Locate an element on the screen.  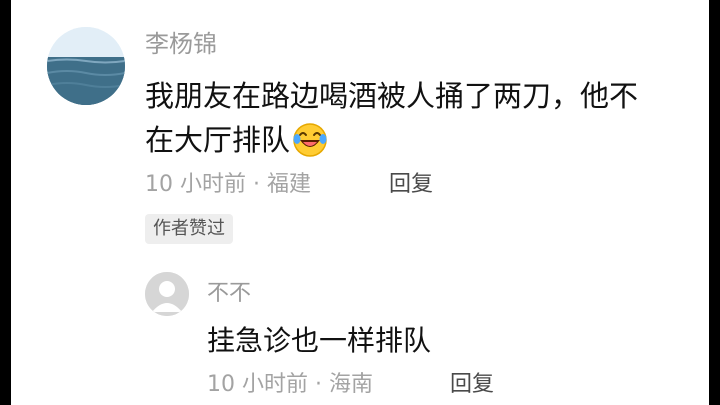
default-user-icon is located at coordinates (167, 294).